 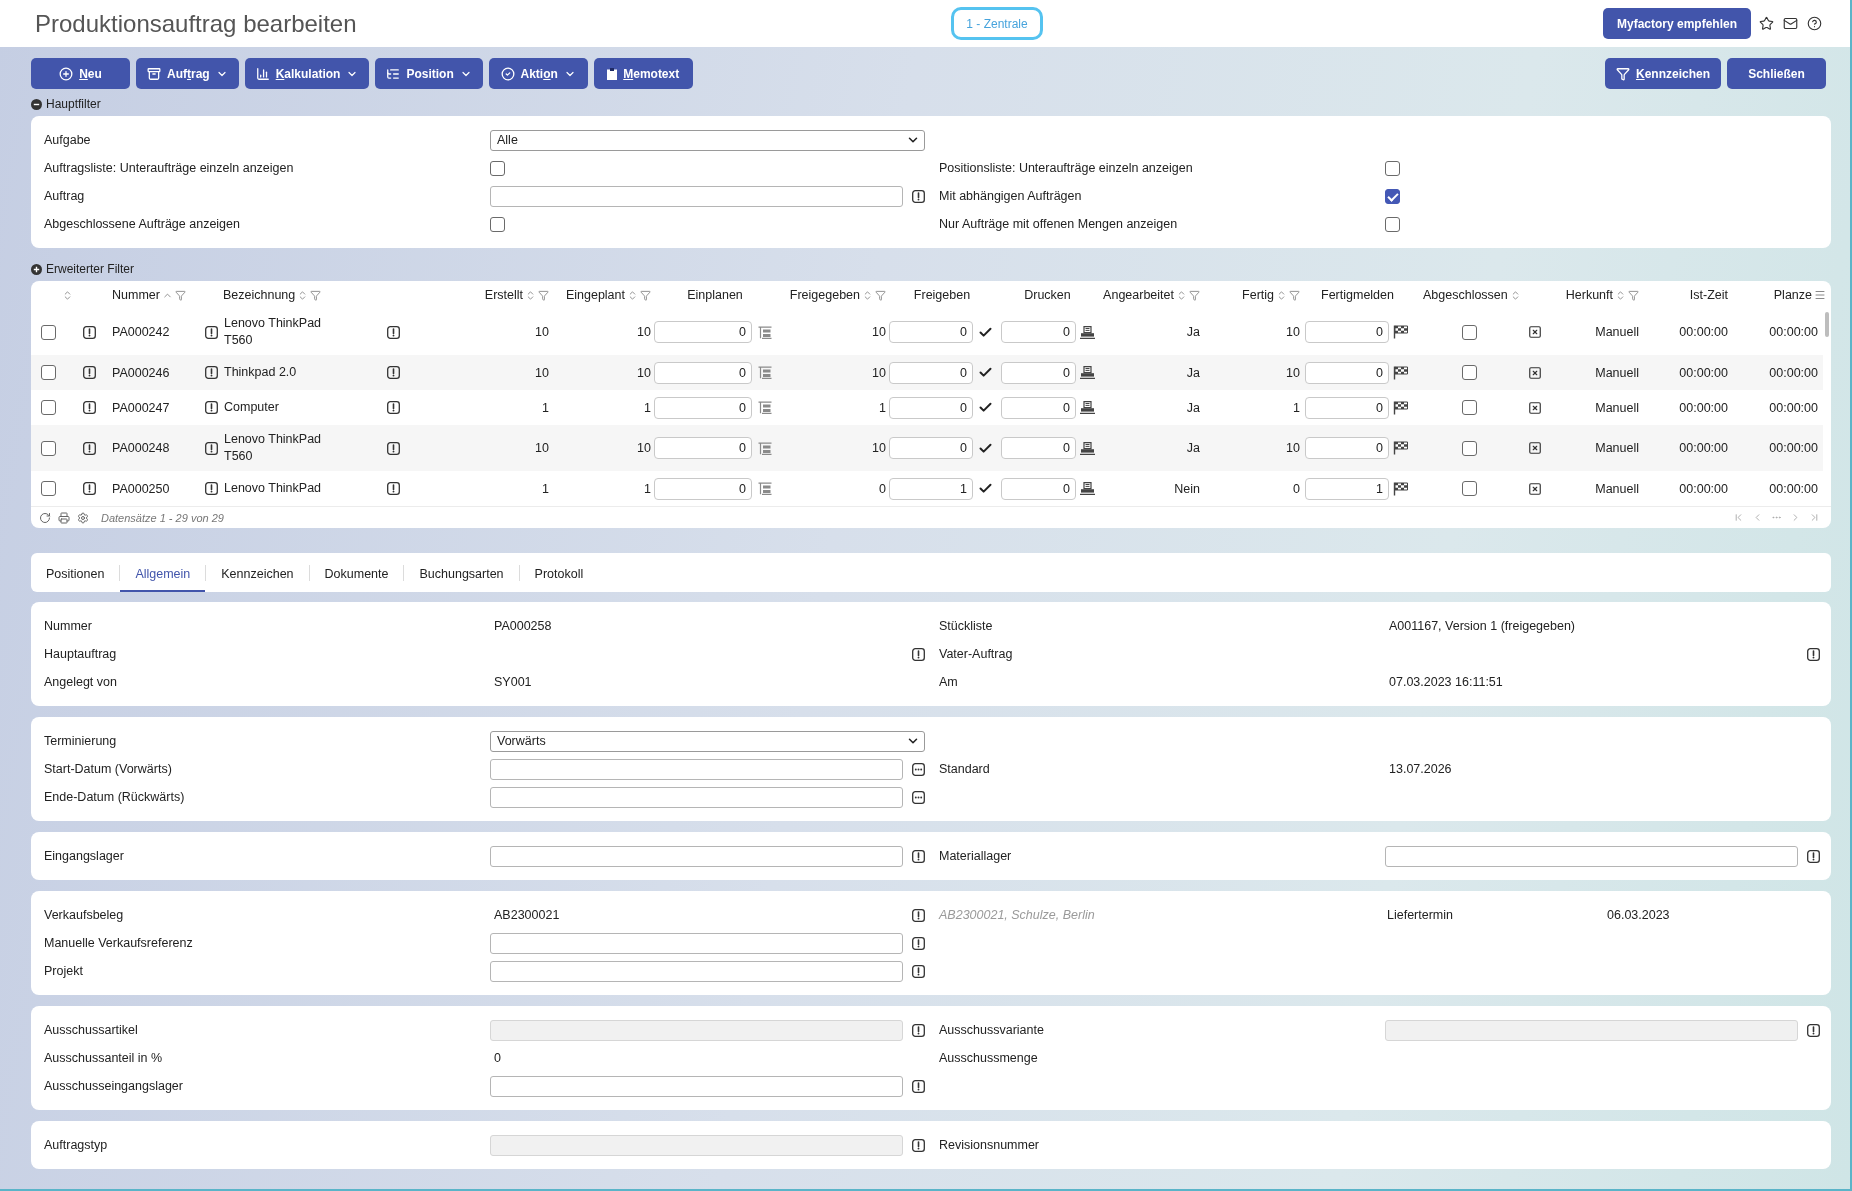 What do you see at coordinates (187, 73) in the screenshot?
I see `order-button: Auftrag` at bounding box center [187, 73].